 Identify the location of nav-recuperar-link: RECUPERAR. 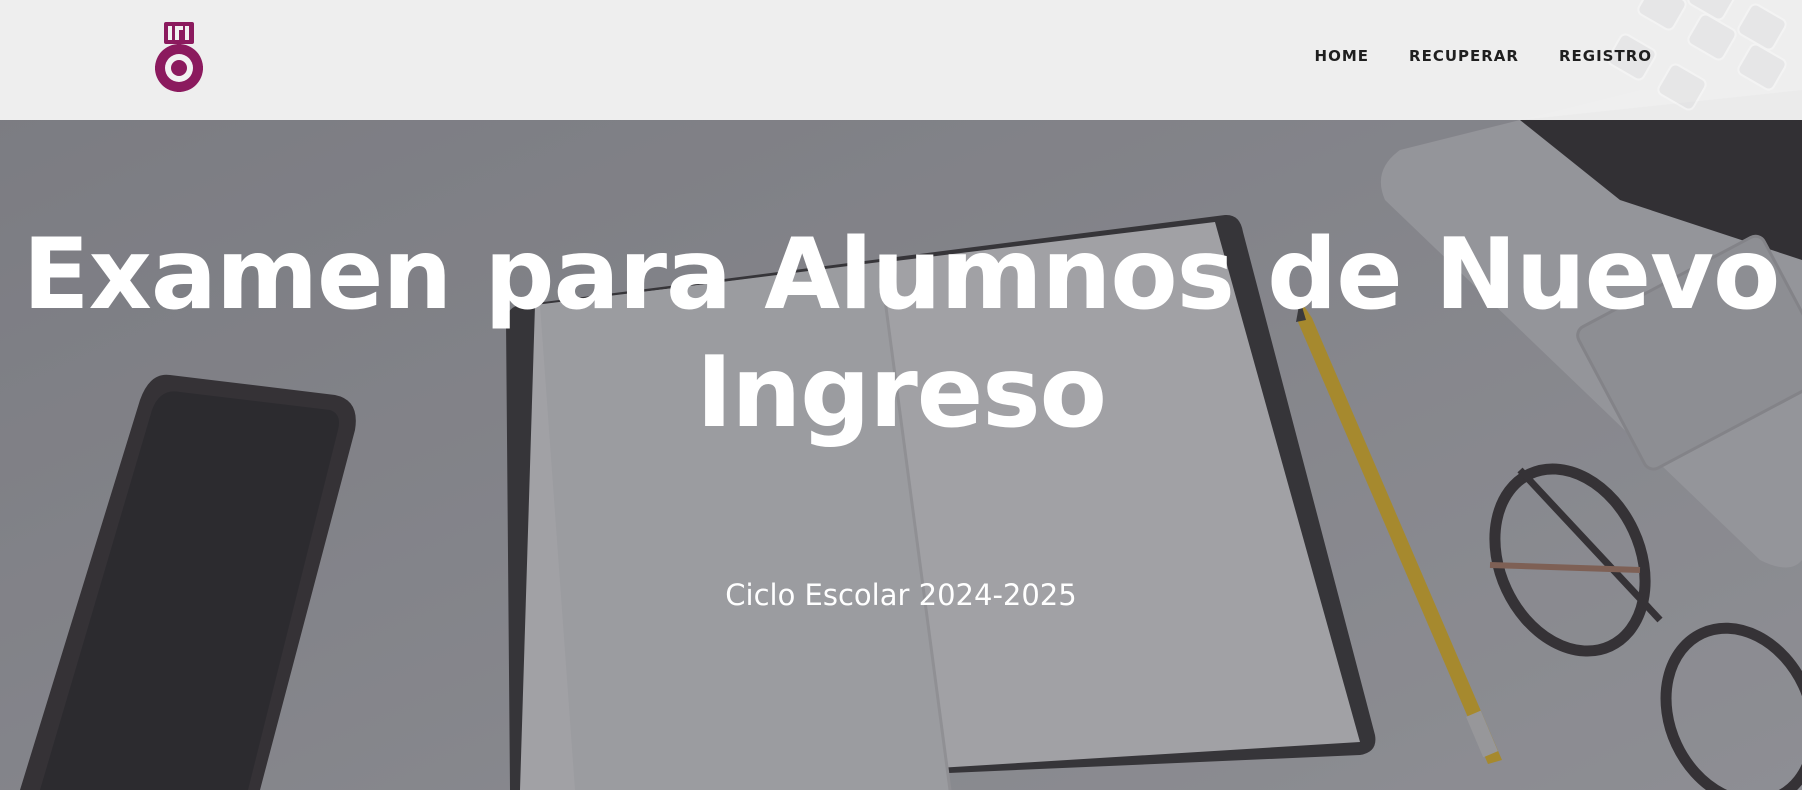
(1464, 56).